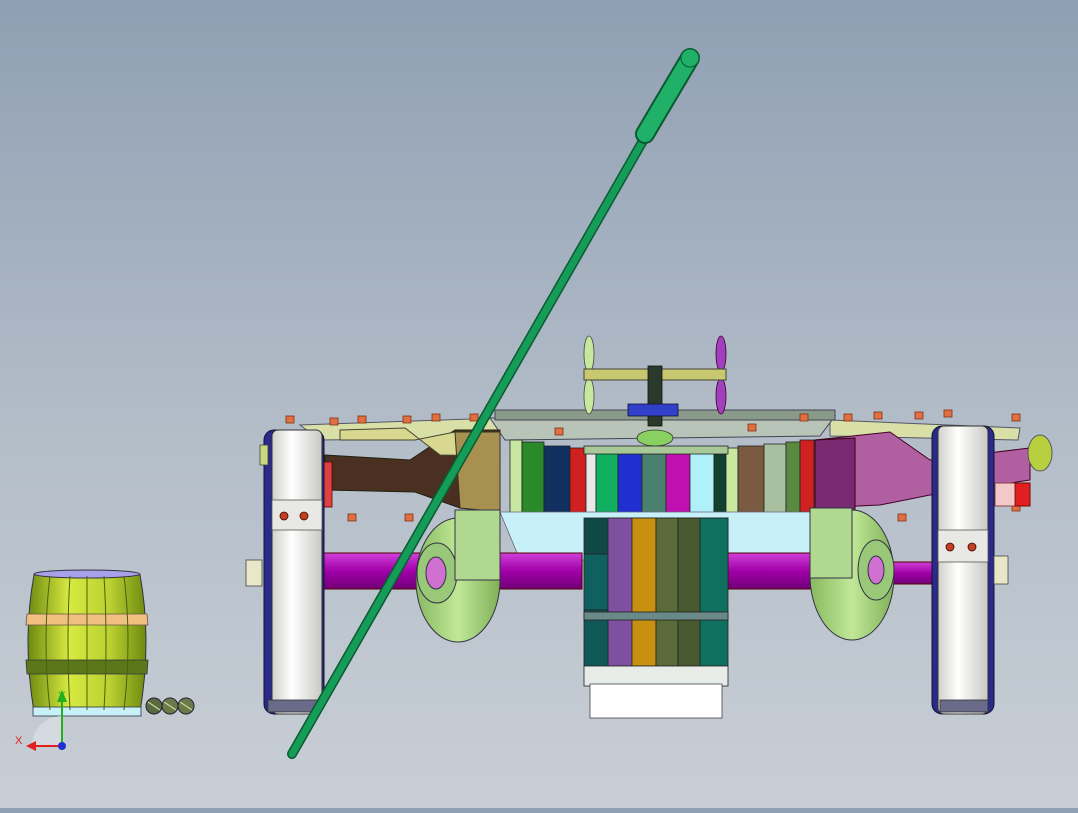  I want to click on left-cam-disk, so click(458, 576).